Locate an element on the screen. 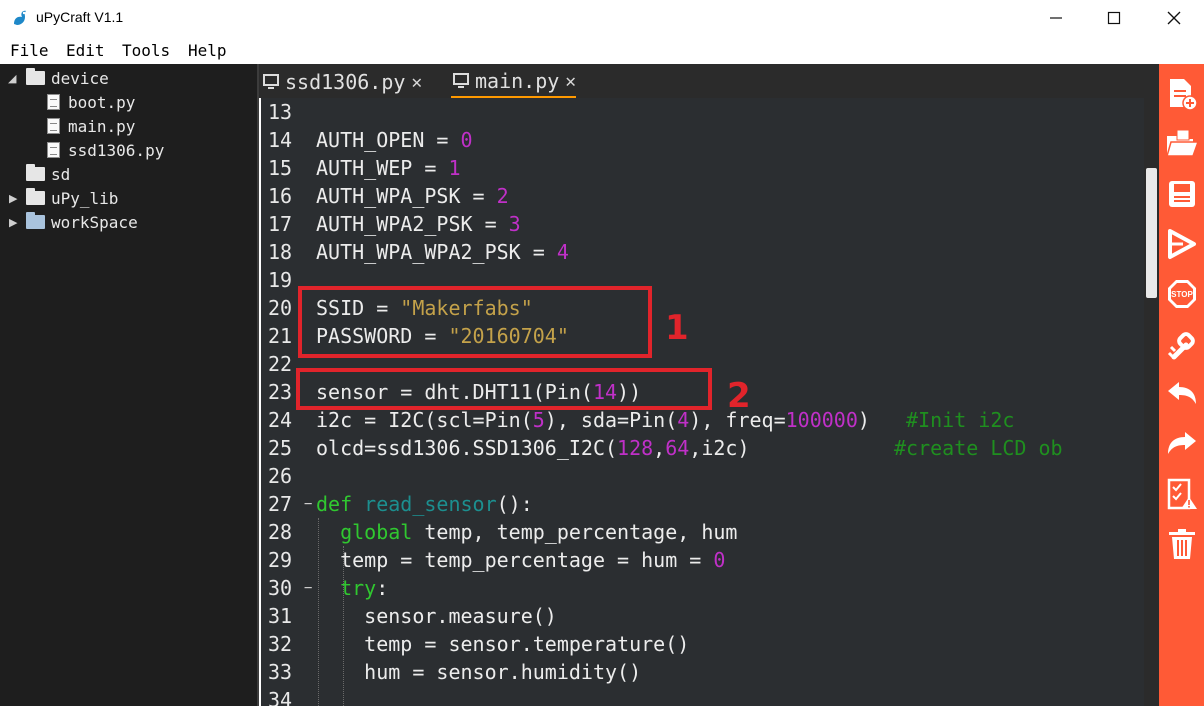 The width and height of the screenshot is (1204, 706). clear-icon is located at coordinates (1182, 544).